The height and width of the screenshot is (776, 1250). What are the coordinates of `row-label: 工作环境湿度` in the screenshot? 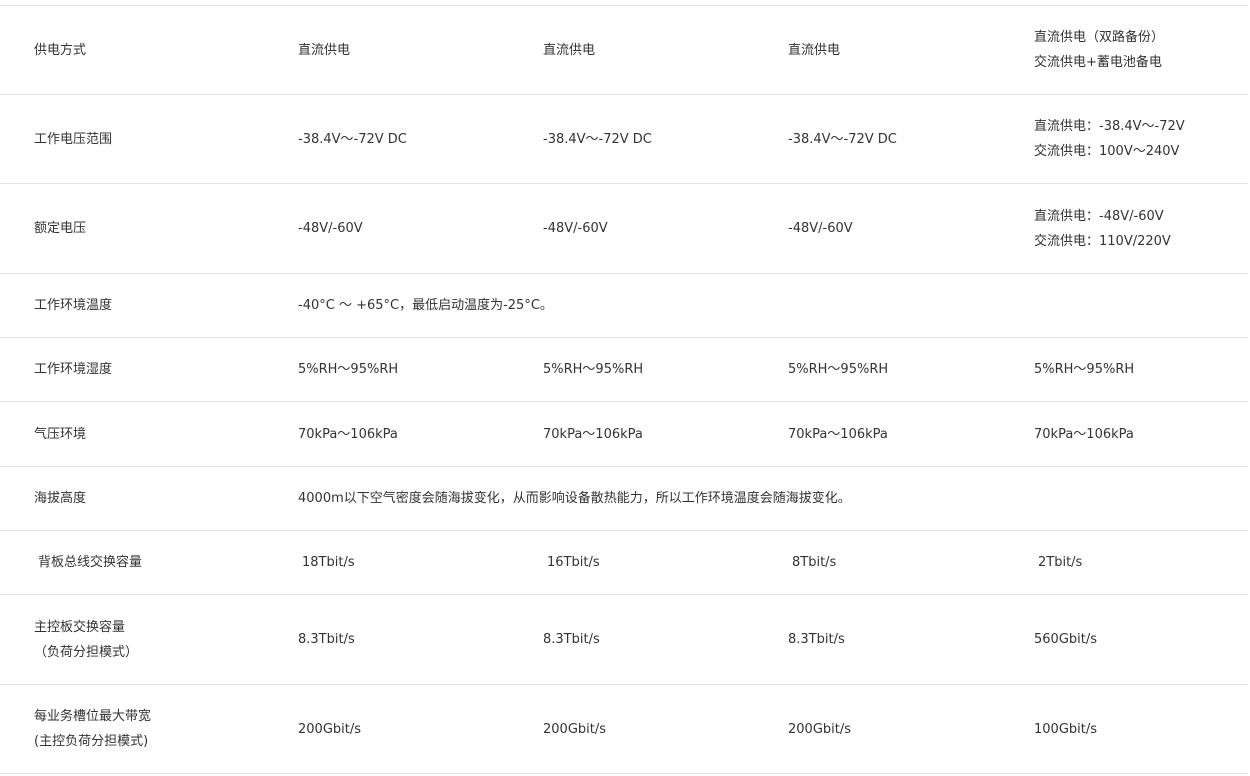 It's located at (73, 369).